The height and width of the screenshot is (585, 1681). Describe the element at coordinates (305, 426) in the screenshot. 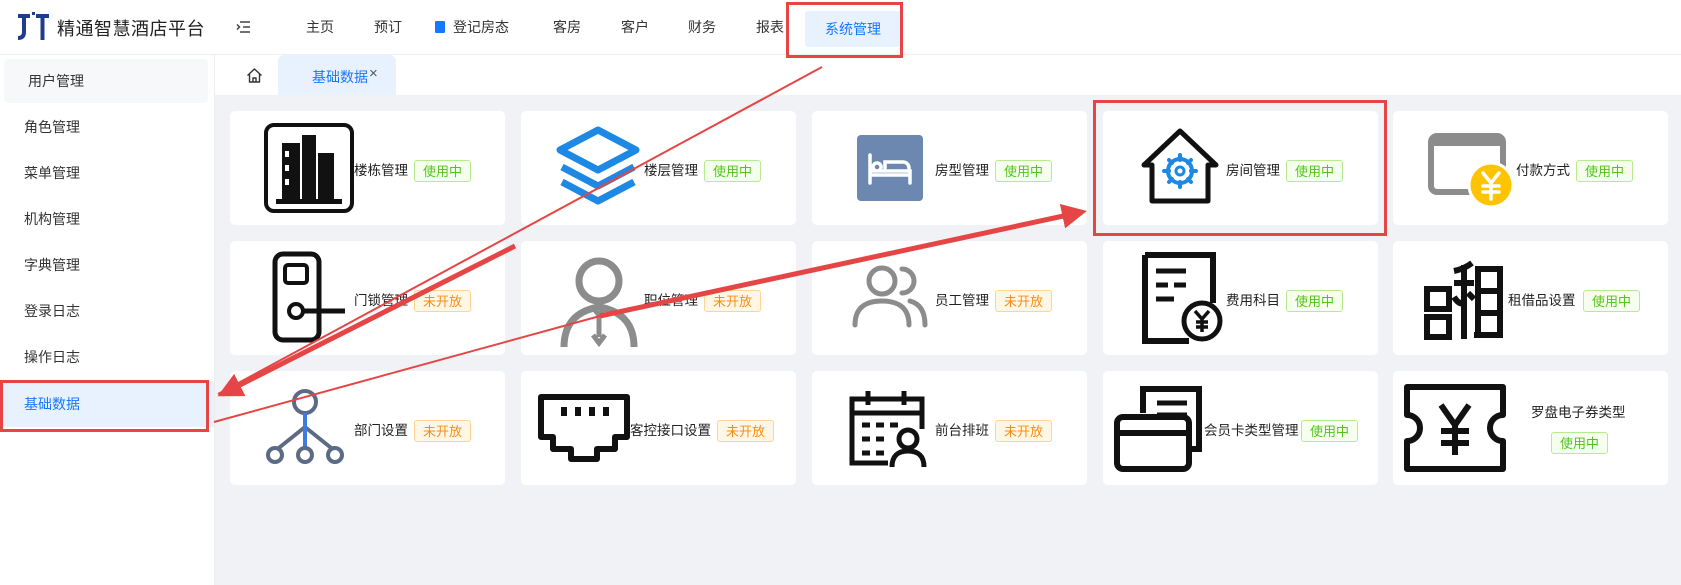

I see `org-tree-icon` at that location.